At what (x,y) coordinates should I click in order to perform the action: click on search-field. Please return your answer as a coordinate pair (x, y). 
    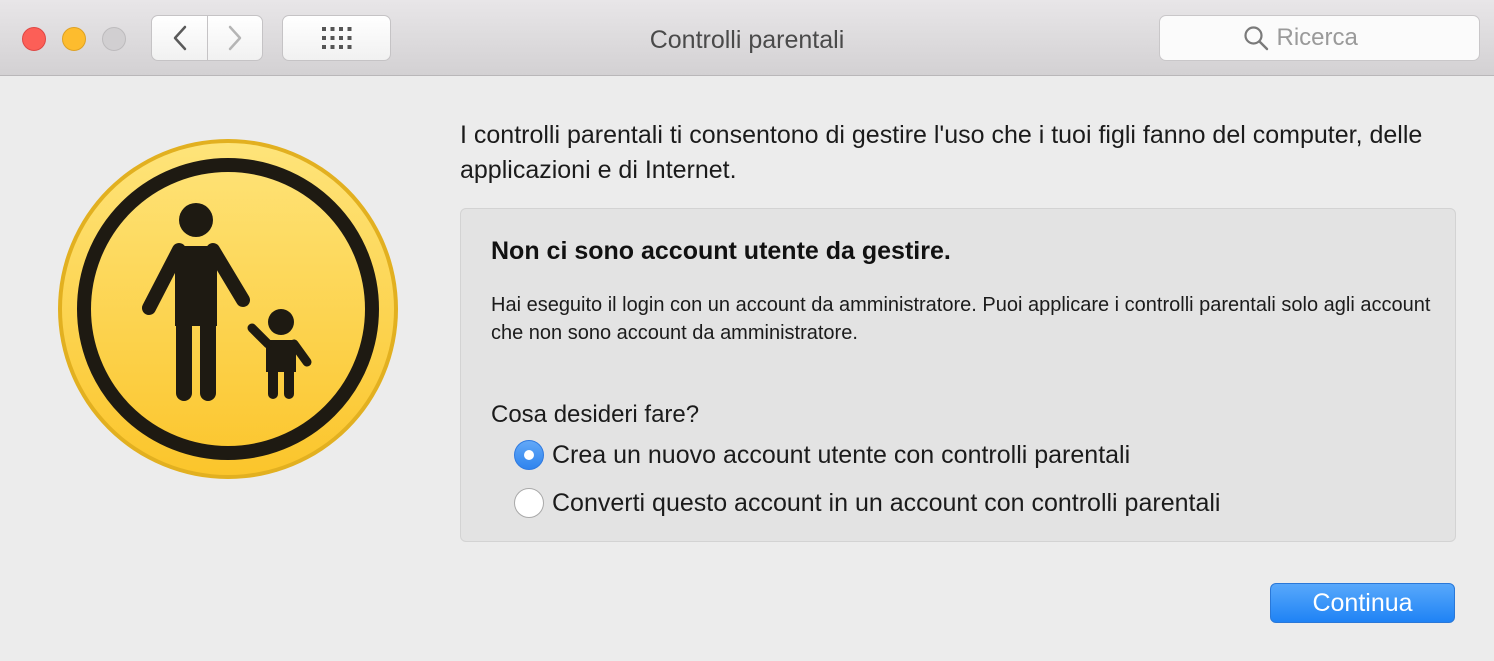
    Looking at the image, I should click on (1319, 38).